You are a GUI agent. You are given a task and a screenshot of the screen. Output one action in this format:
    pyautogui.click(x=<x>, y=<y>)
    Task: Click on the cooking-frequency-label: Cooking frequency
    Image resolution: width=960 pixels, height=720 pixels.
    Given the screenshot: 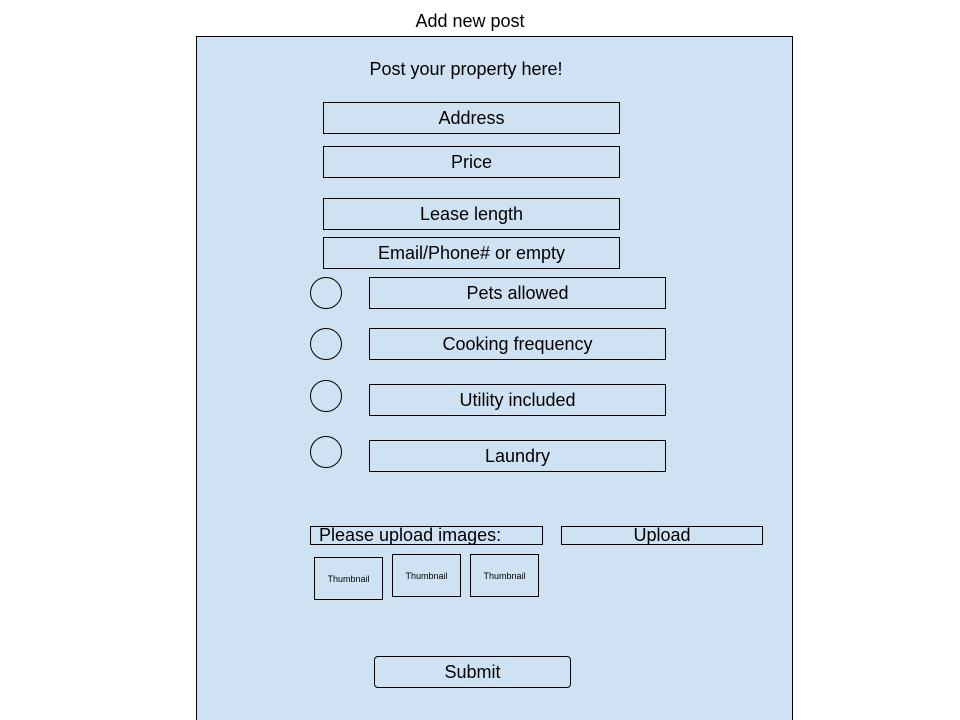 What is the action you would take?
    pyautogui.click(x=517, y=344)
    